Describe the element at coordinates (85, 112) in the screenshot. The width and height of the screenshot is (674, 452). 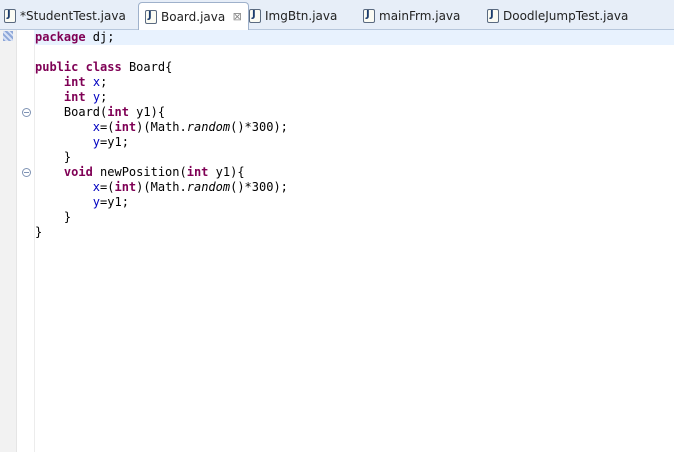
I see `code-token: Board(` at that location.